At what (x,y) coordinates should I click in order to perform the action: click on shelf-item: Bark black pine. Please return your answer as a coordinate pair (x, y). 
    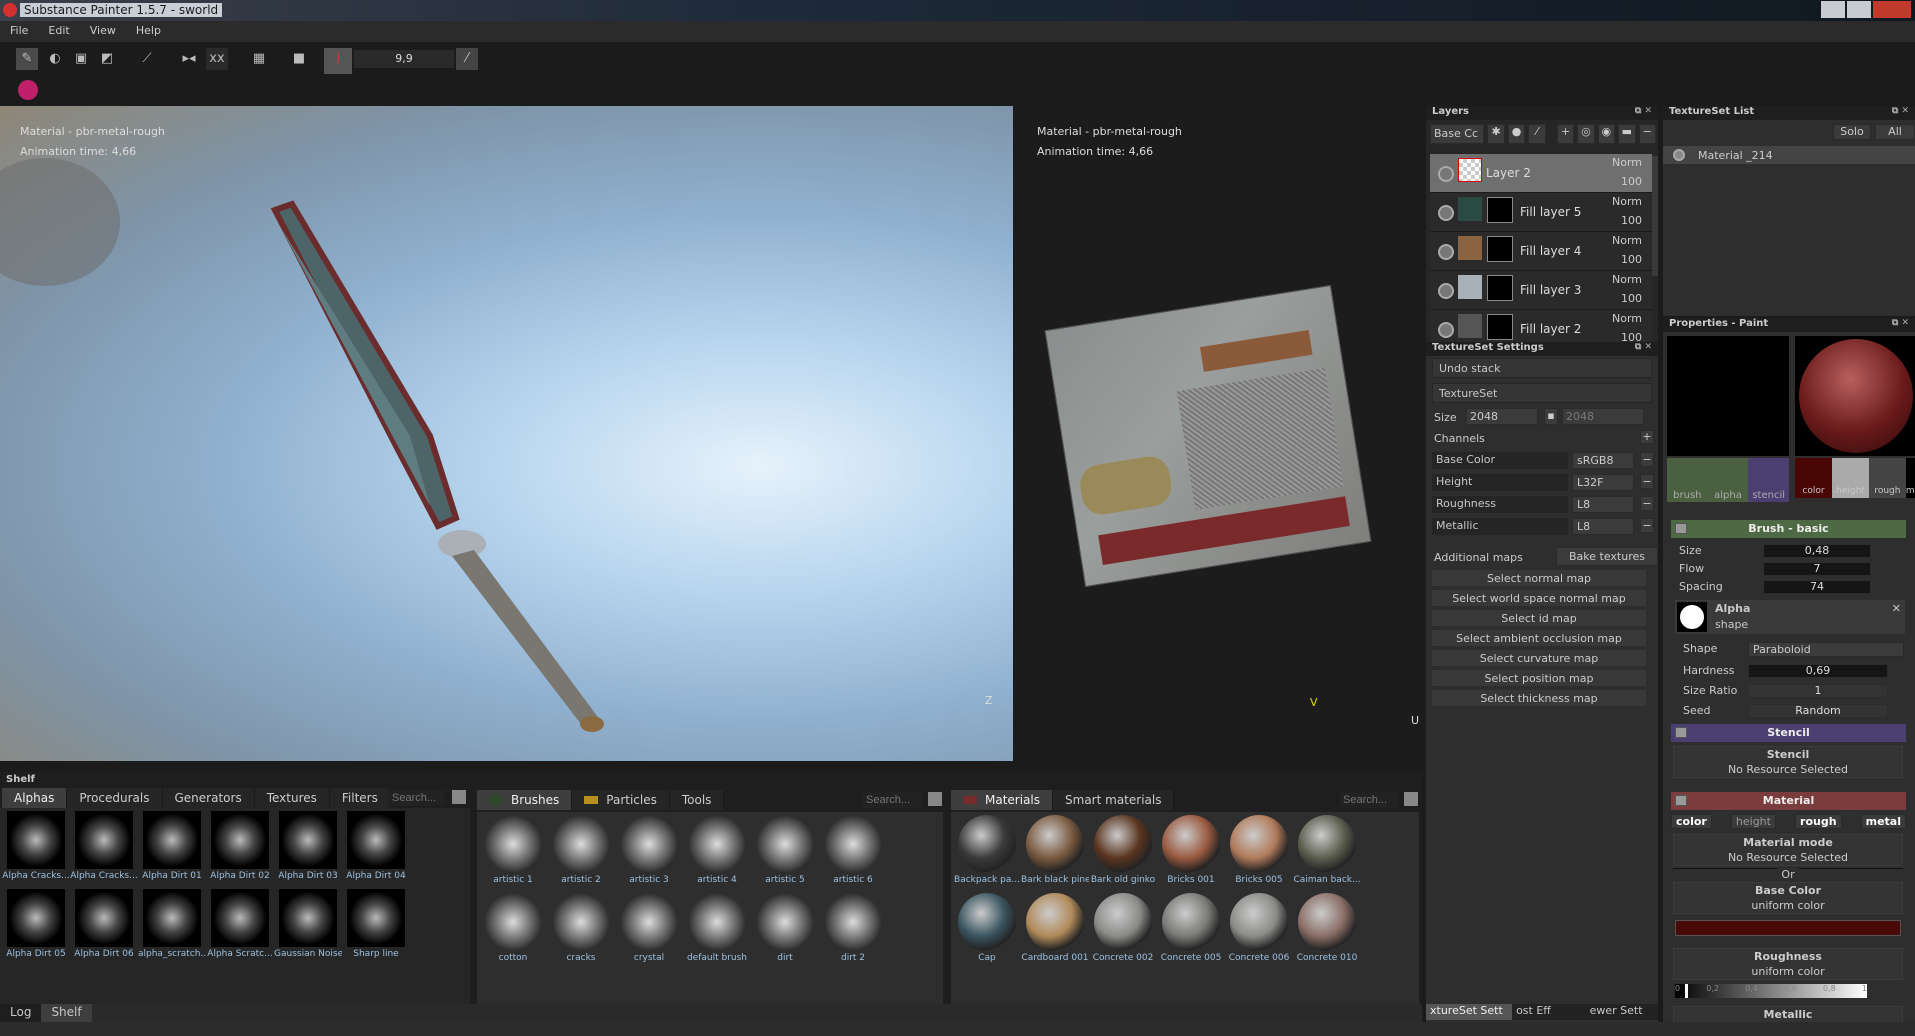
    Looking at the image, I should click on (1055, 851).